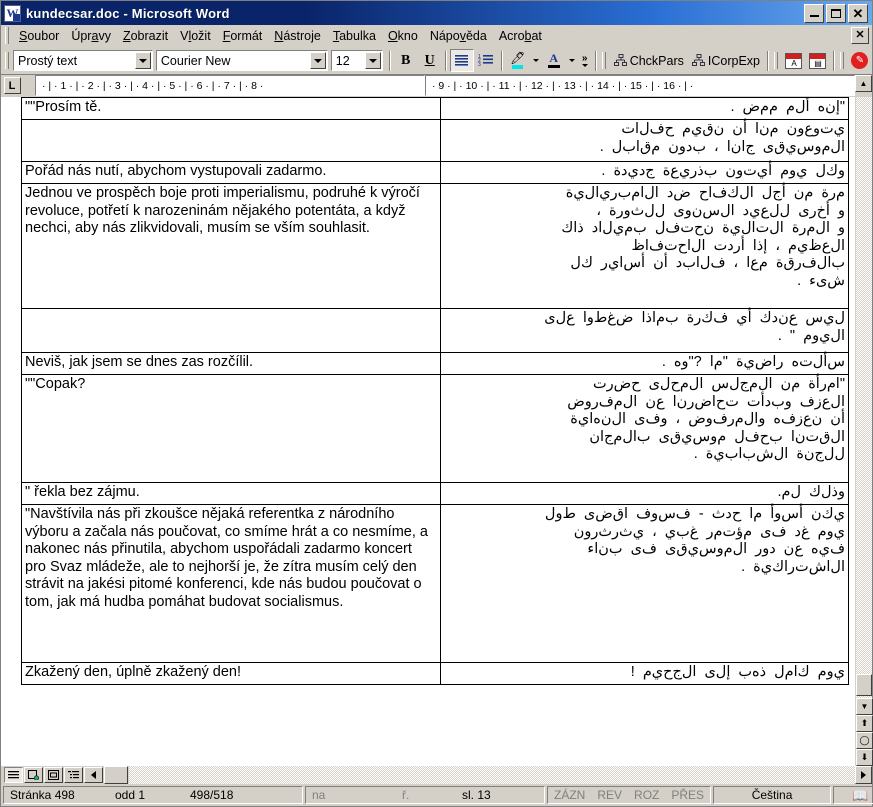 The width and height of the screenshot is (873, 807). I want to click on toolbar-grip, so click(7, 60).